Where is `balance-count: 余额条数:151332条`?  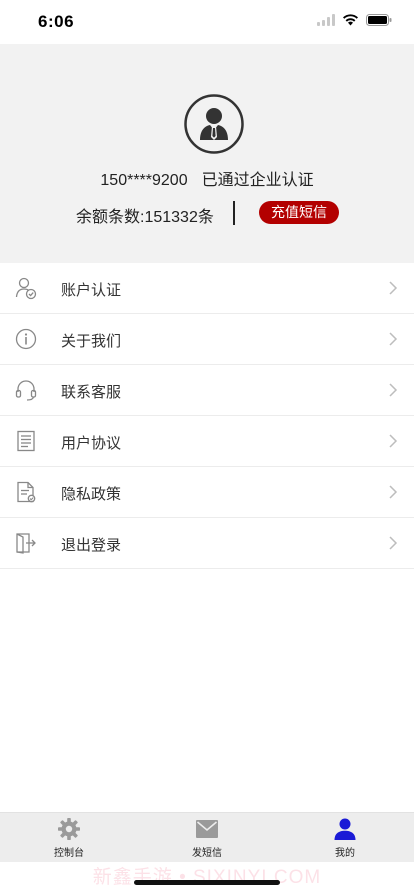 balance-count: 余额条数:151332条 is located at coordinates (145, 217).